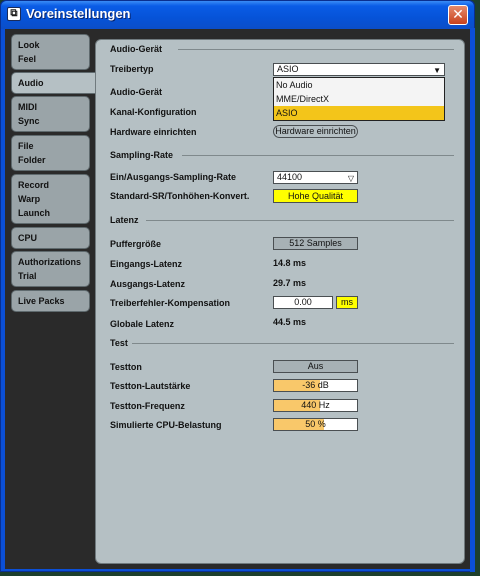  I want to click on driver-type-dropdown-list: No Audio MME/DirectX ASIO, so click(359, 99).